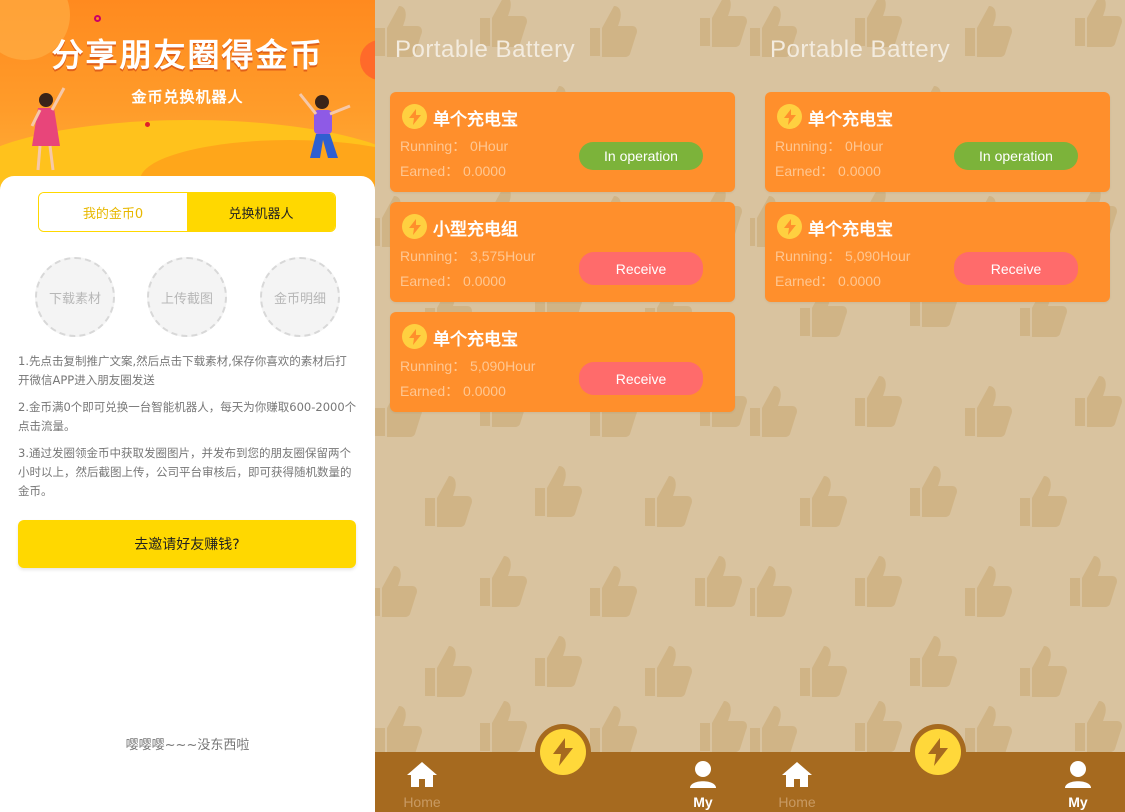 The image size is (1125, 812). I want to click on empty-list-text: 嘤嘤嘤~~~没东西啦, so click(187, 745).